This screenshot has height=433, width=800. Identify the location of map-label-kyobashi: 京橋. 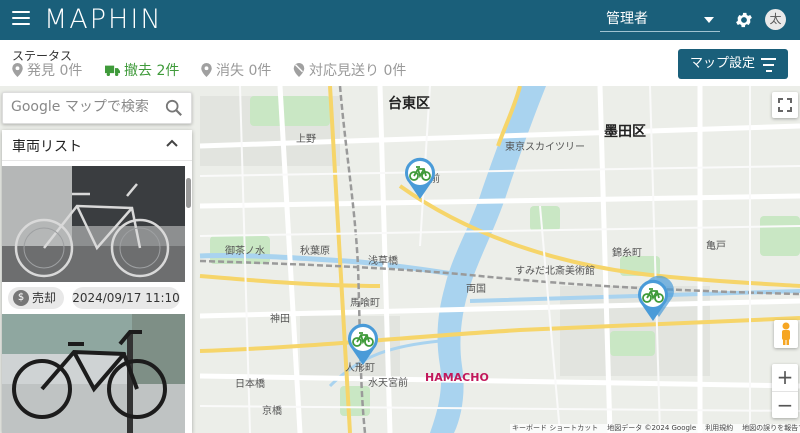
(272, 411).